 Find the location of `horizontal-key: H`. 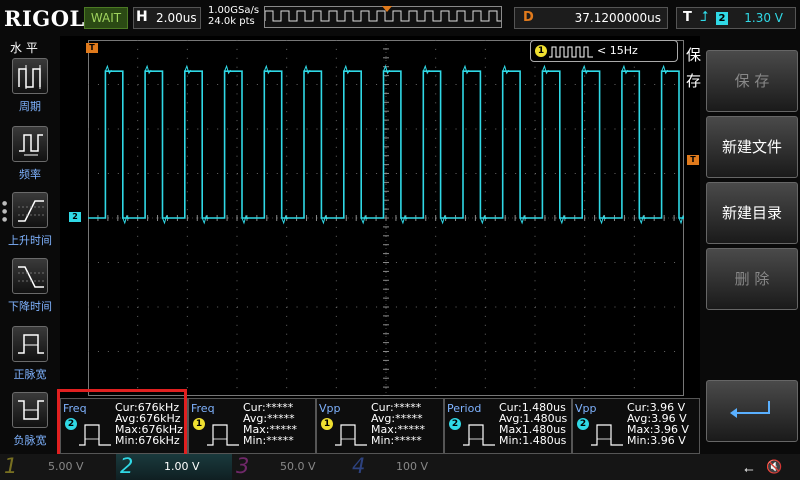

horizontal-key: H is located at coordinates (142, 17).